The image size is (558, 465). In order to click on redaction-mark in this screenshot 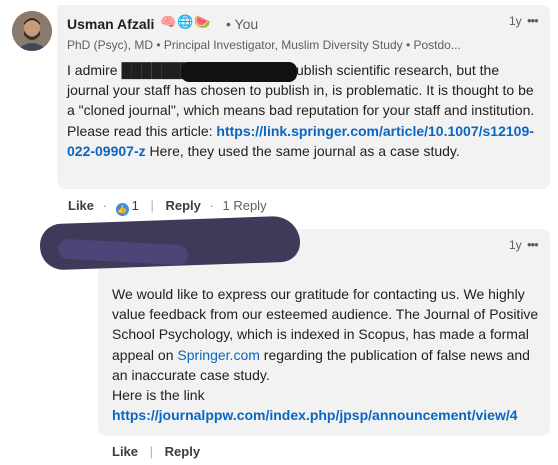, I will do `click(239, 72)`.